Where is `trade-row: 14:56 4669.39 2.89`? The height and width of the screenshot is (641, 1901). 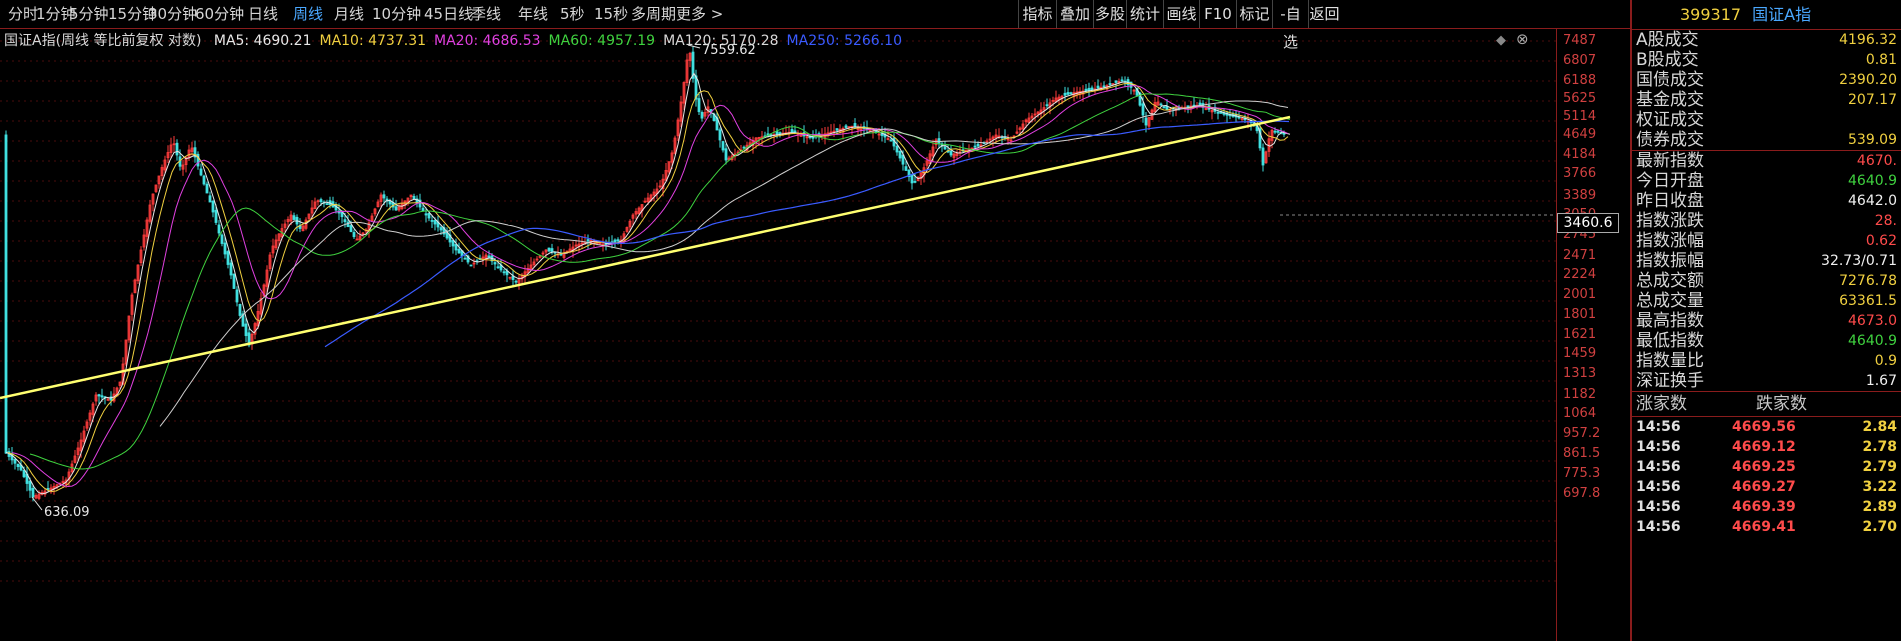
trade-row: 14:56 4669.39 2.89 is located at coordinates (1766, 507).